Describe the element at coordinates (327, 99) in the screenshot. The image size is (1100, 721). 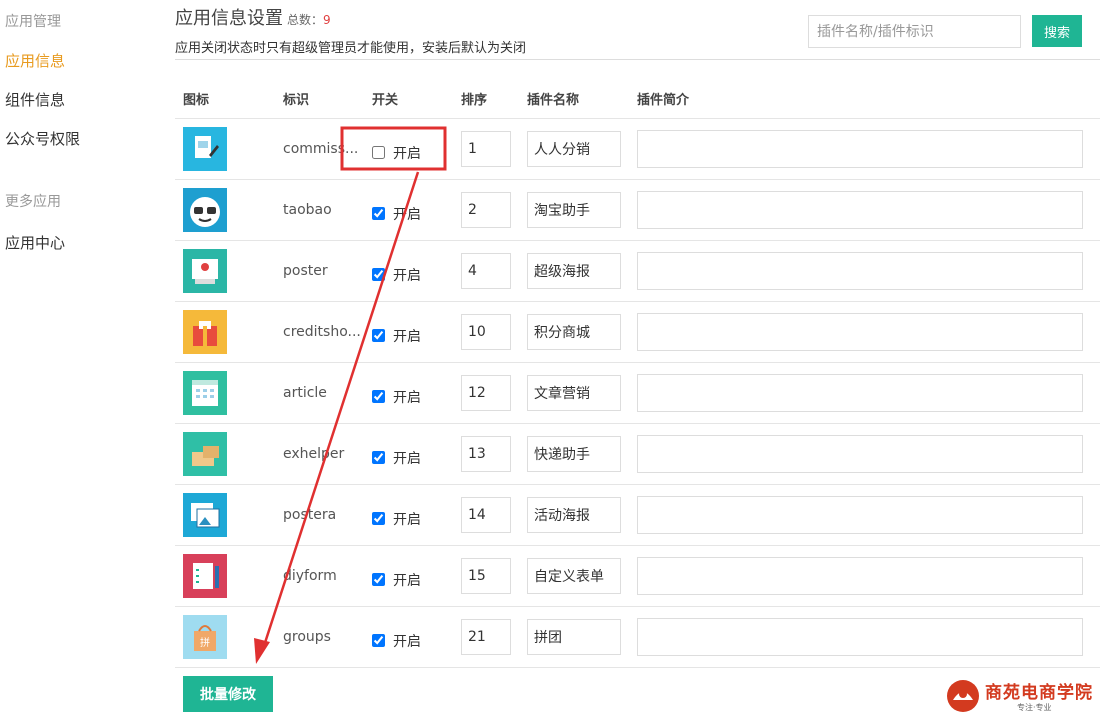
I see `header-ident: 标识` at that location.